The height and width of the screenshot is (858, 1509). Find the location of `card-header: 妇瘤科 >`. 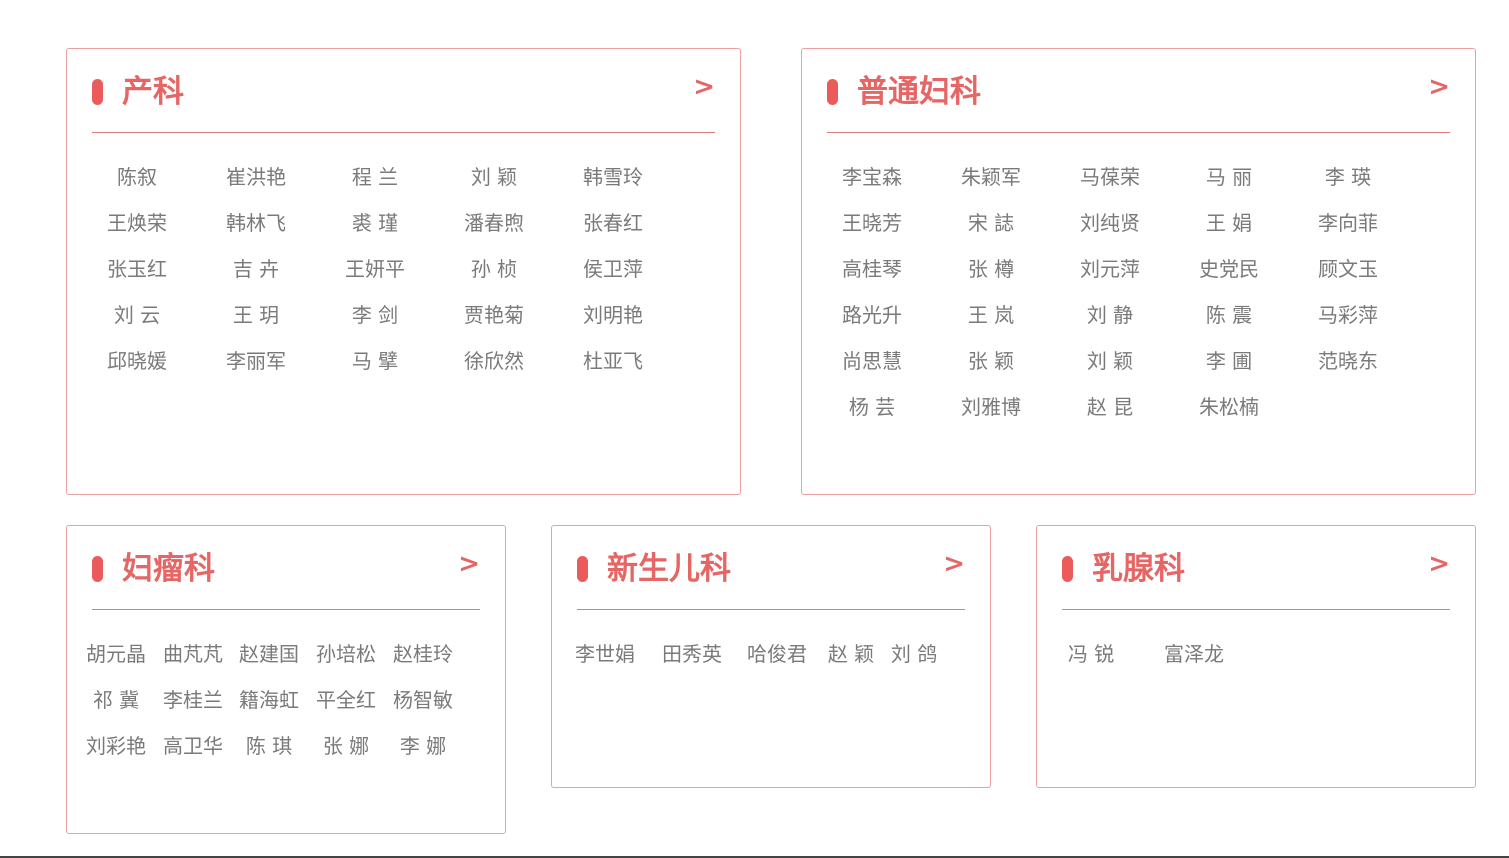

card-header: 妇瘤科 > is located at coordinates (286, 568).